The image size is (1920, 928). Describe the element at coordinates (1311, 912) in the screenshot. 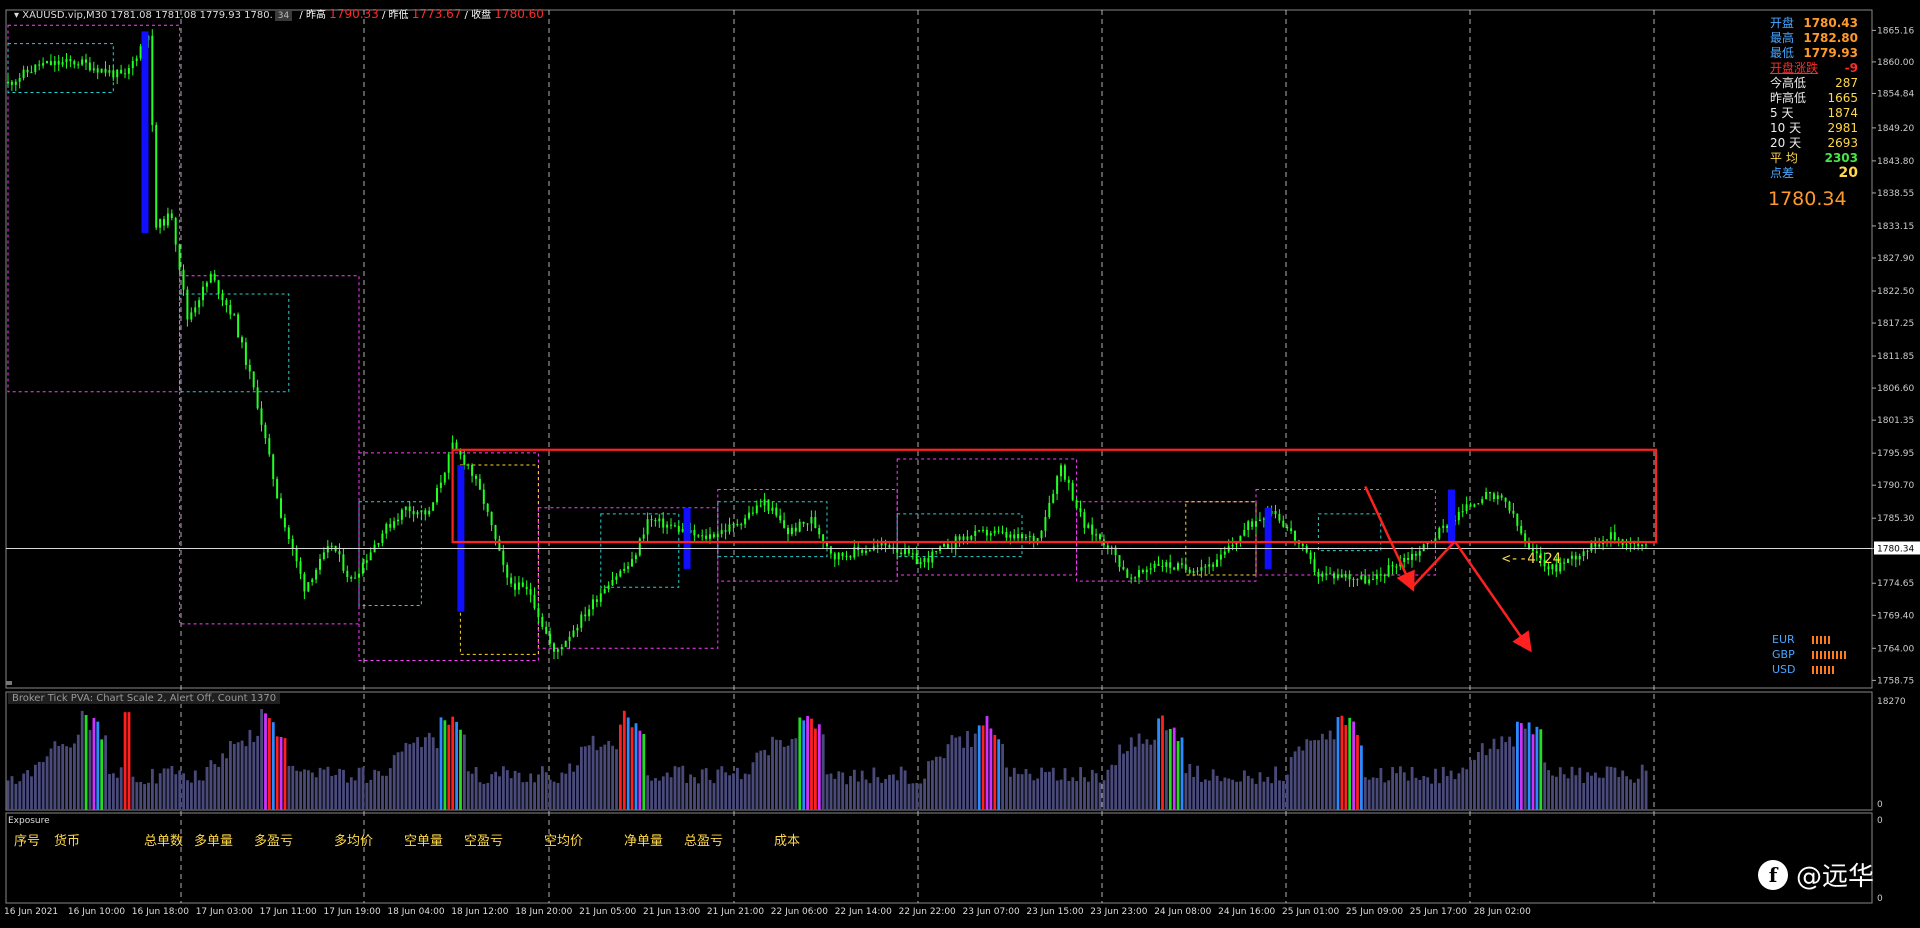

I see `time-tick-label: 25 Jun 01:00` at that location.